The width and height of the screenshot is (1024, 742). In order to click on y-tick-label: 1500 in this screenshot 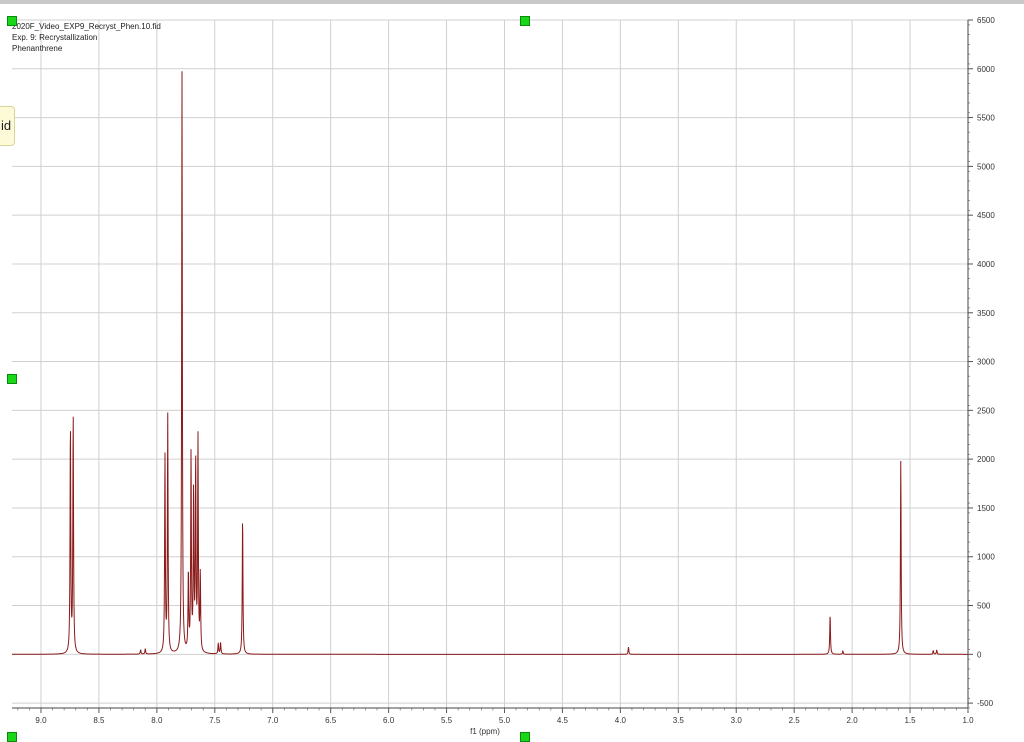, I will do `click(986, 508)`.